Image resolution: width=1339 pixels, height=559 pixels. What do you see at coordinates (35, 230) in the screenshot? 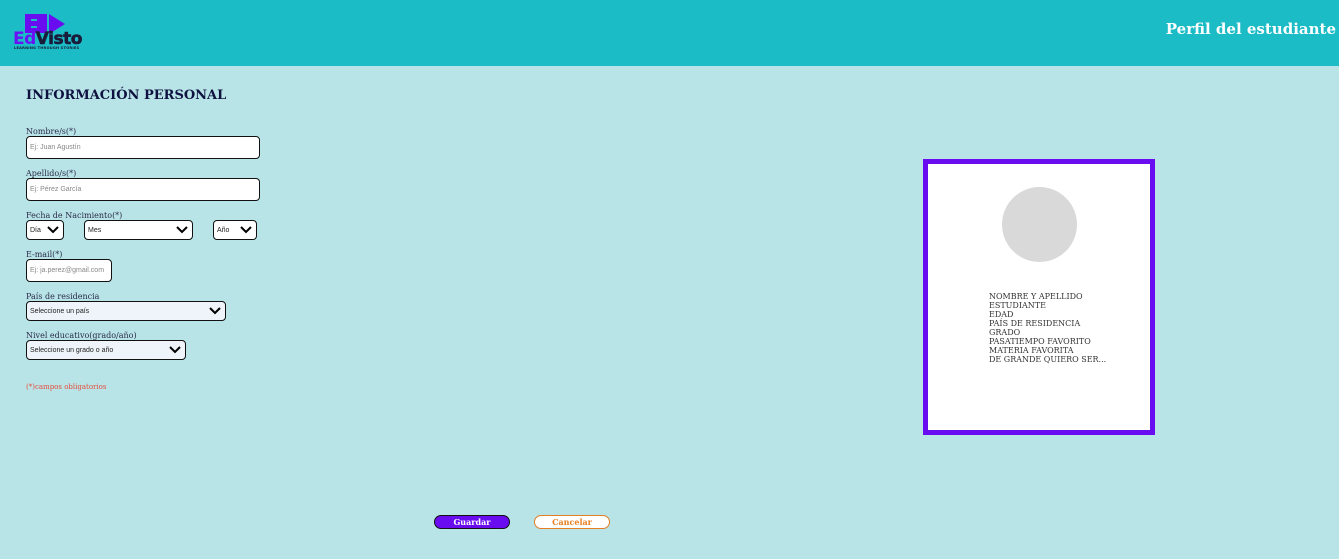
I see `birth-day-value: Día` at bounding box center [35, 230].